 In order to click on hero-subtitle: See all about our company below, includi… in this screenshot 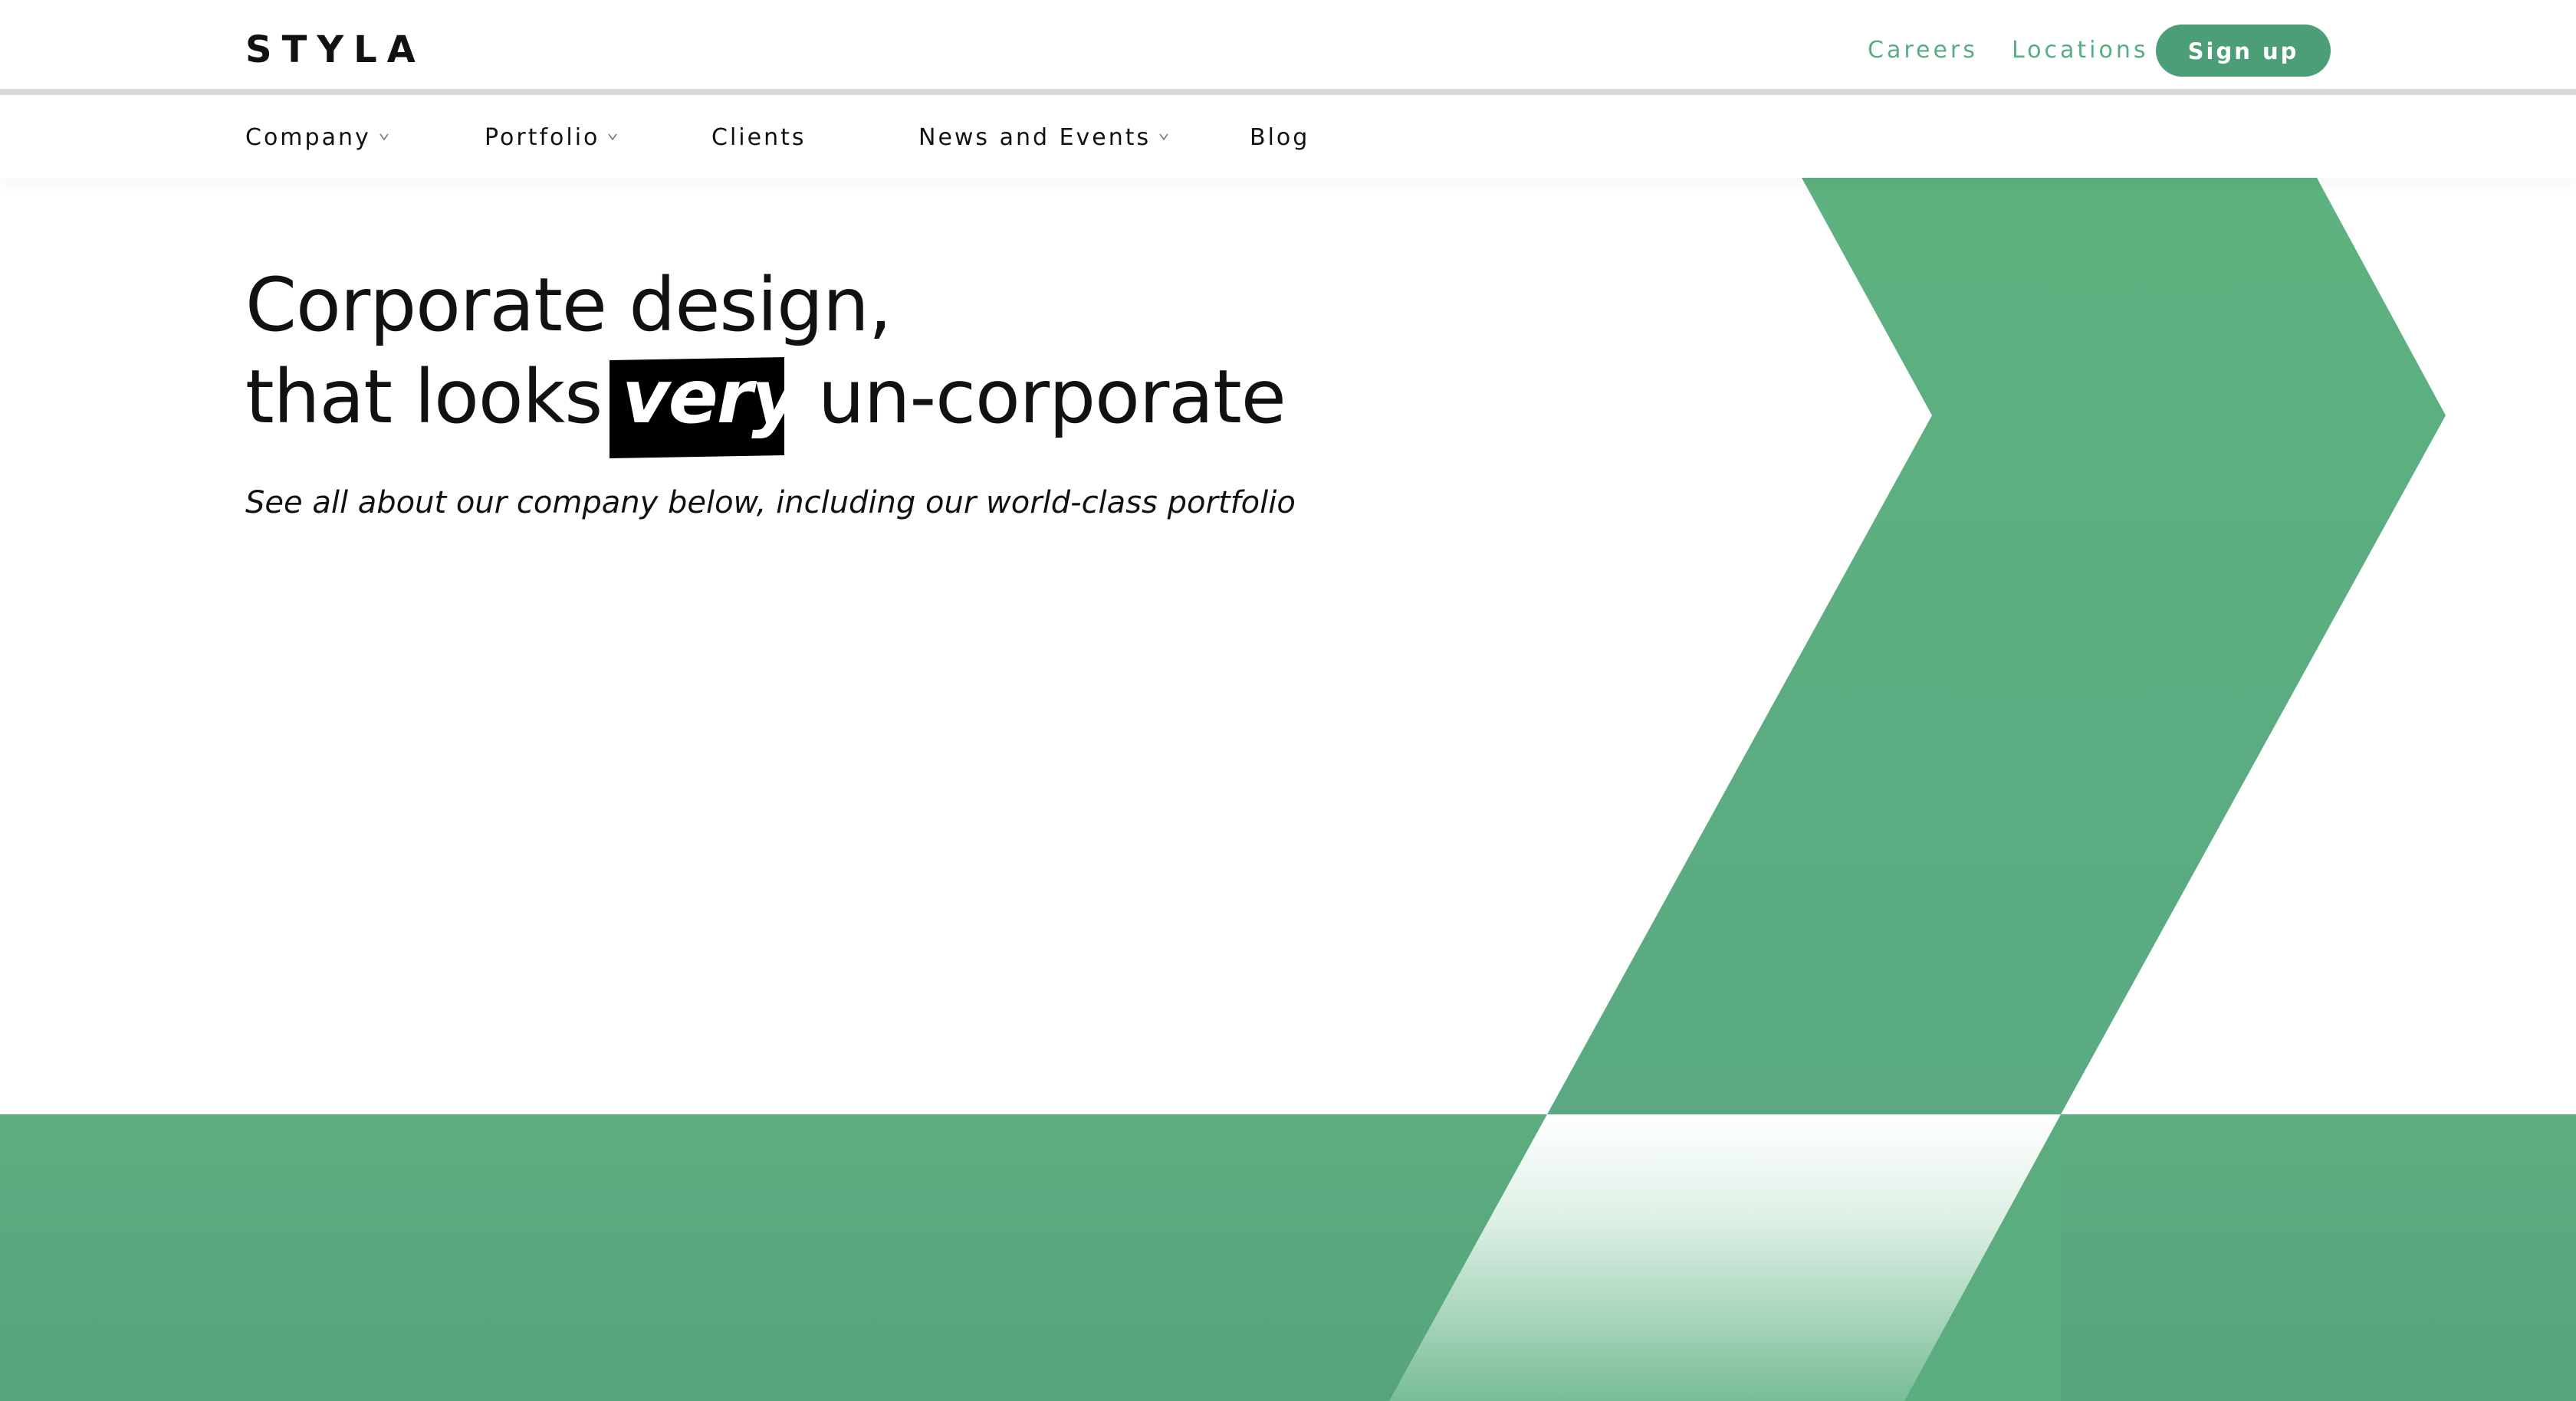, I will do `click(770, 502)`.